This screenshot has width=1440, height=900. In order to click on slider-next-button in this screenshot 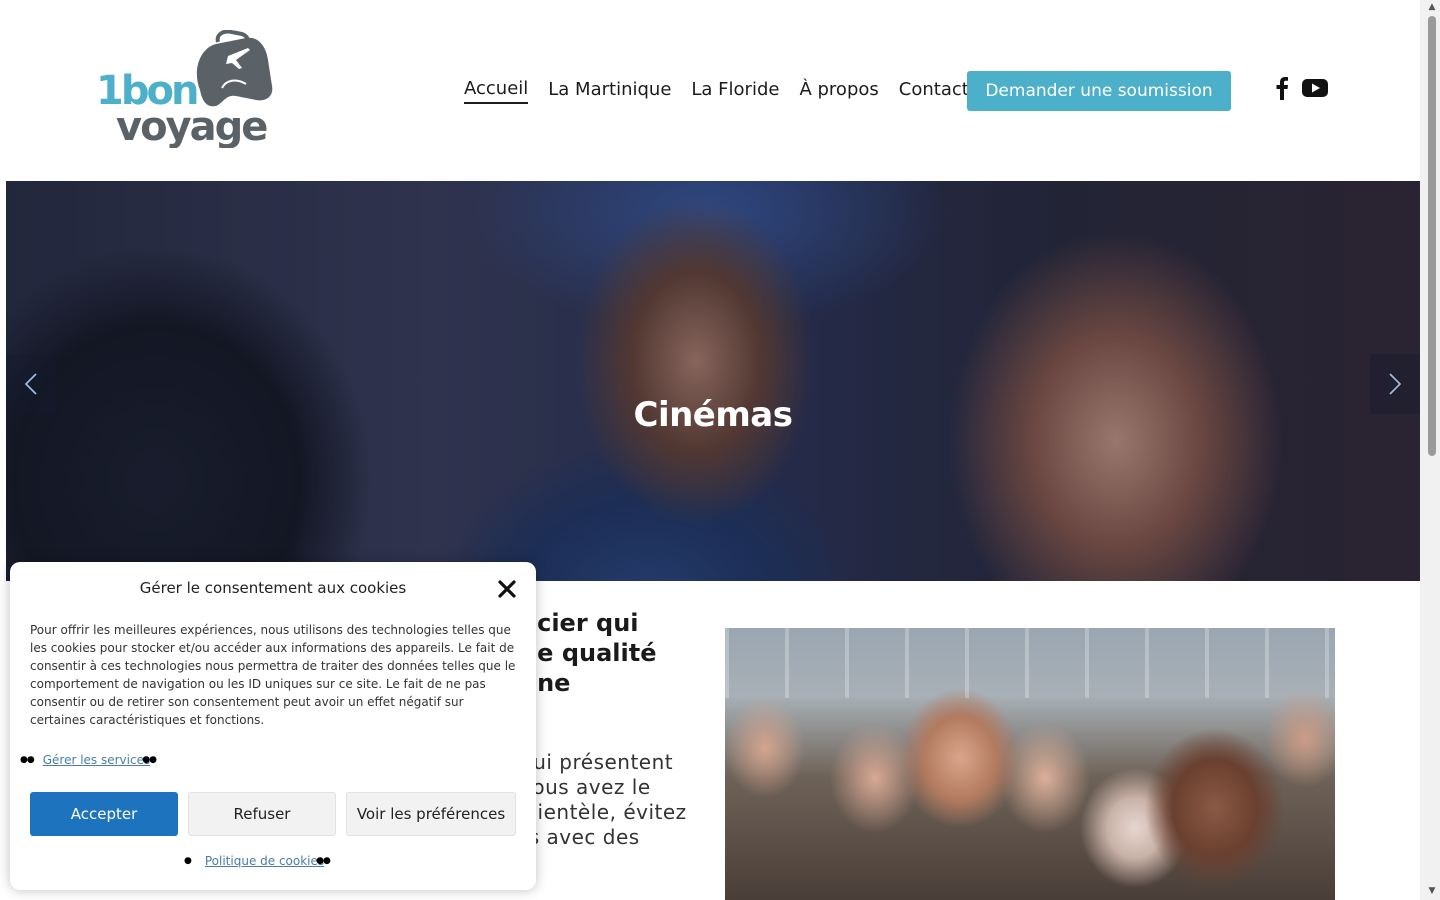, I will do `click(1395, 384)`.